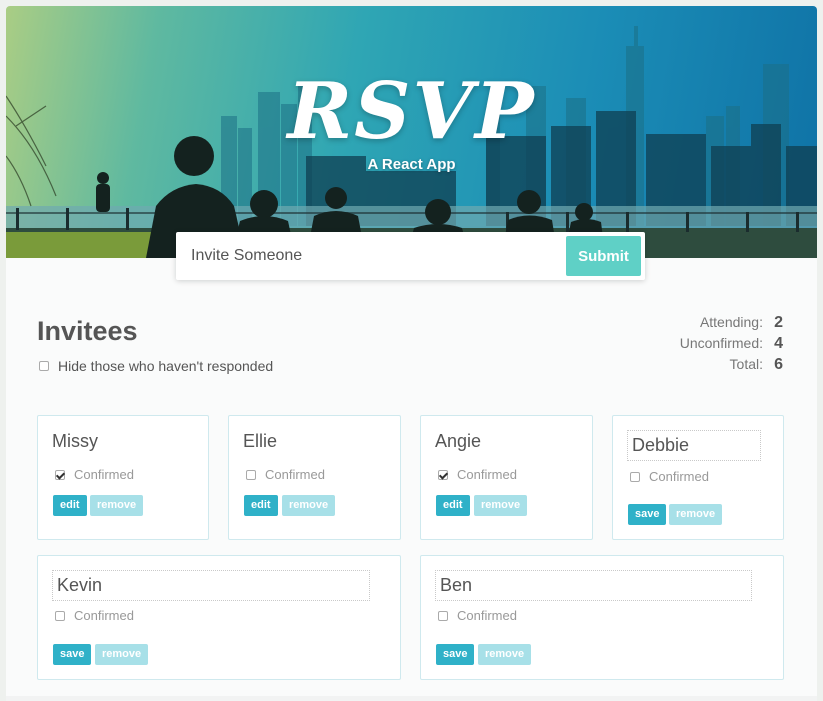  I want to click on rsvp-counter: Attending: 2 Unconfirmed: 4 Total: 6, so click(683, 345).